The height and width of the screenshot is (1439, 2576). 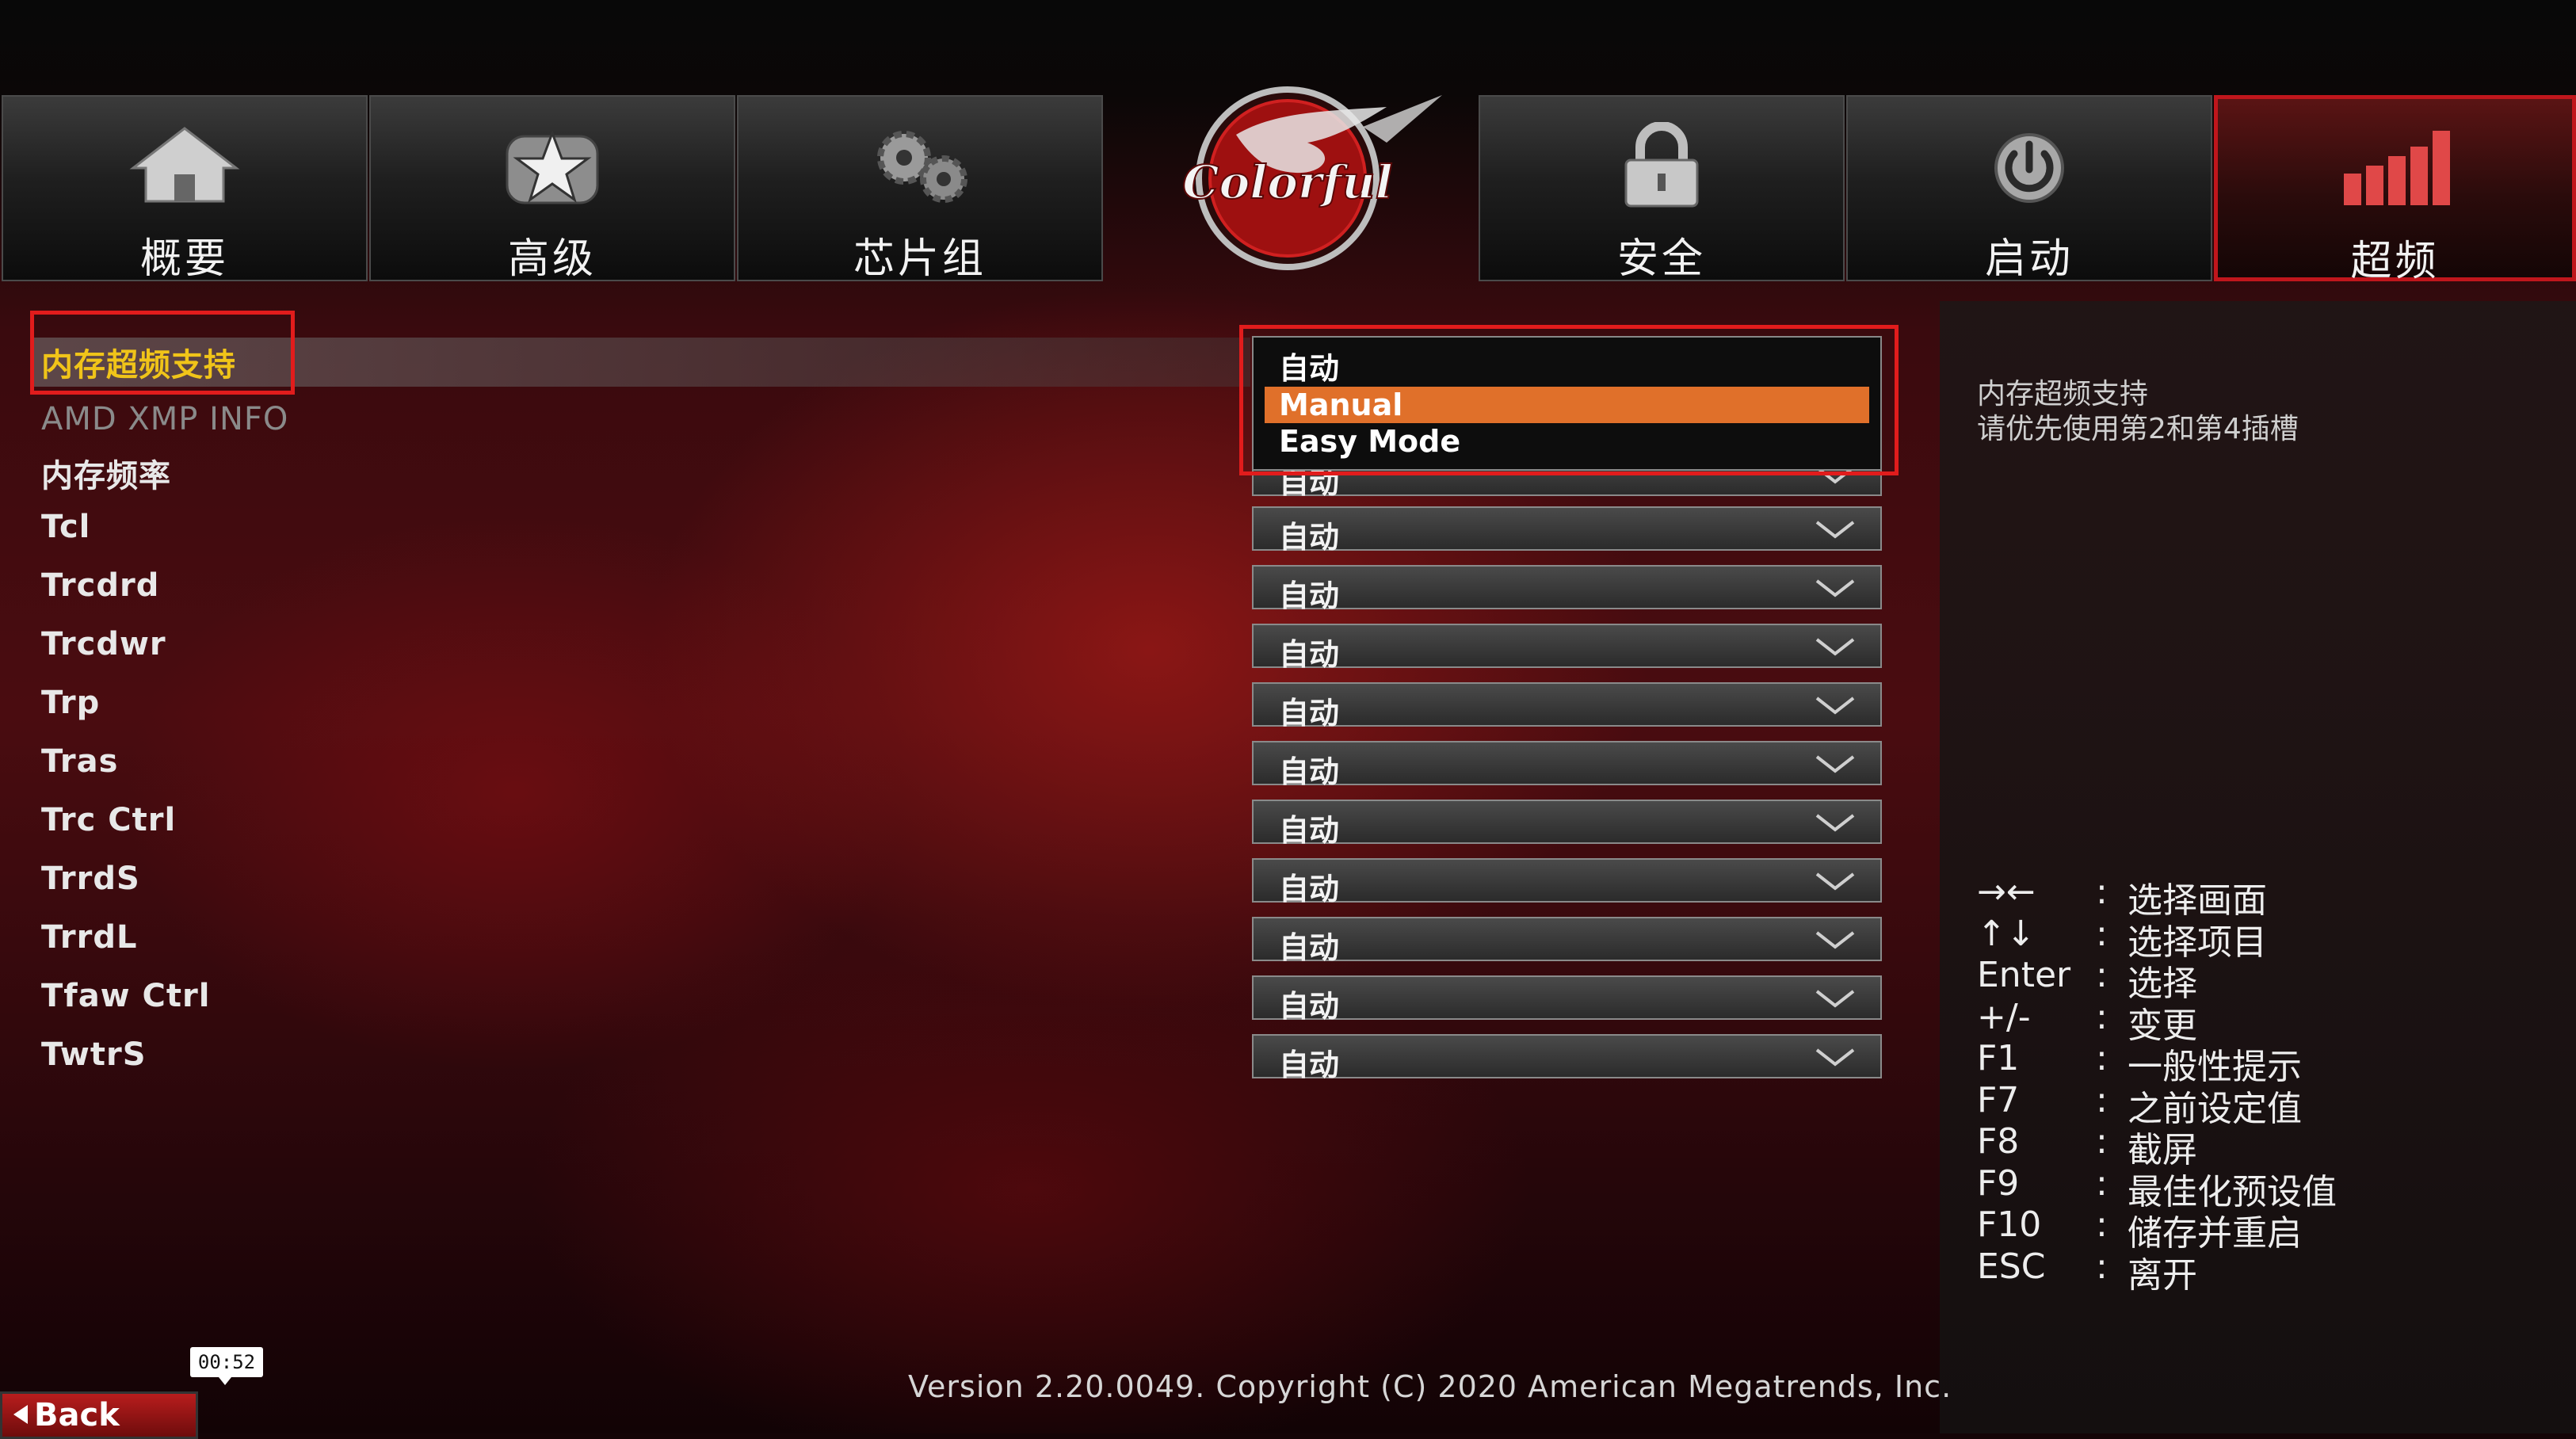 What do you see at coordinates (1567, 824) in the screenshot?
I see `dropdown-trc-ctrl: 自动` at bounding box center [1567, 824].